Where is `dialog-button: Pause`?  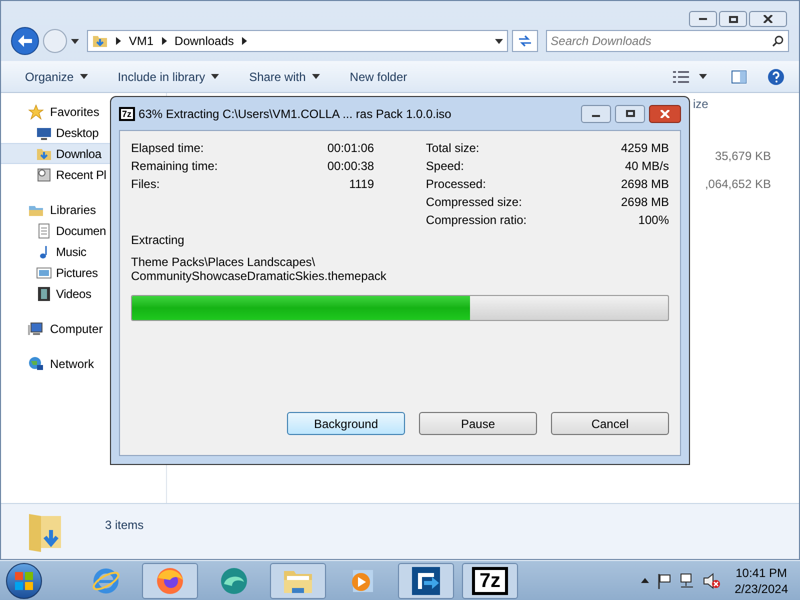 dialog-button: Pause is located at coordinates (478, 423).